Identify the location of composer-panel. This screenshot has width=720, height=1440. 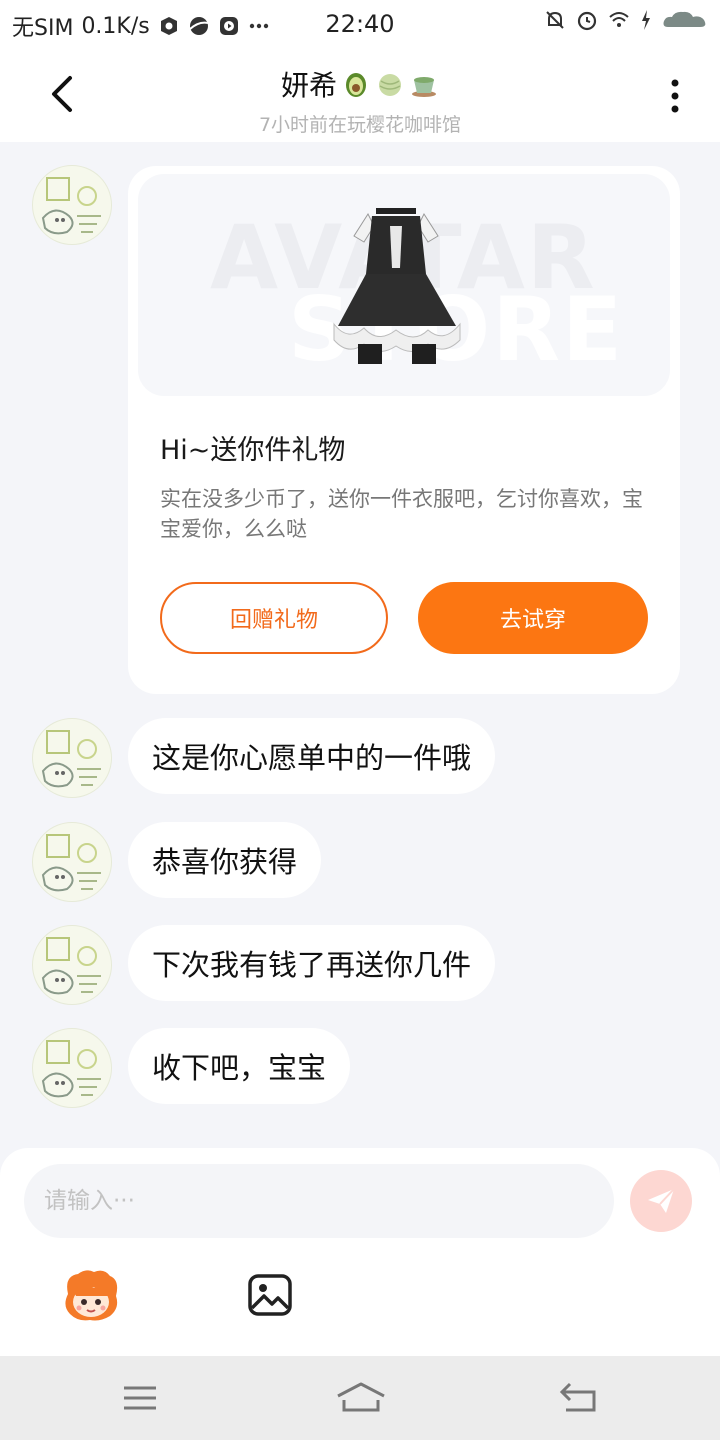
(360, 1252).